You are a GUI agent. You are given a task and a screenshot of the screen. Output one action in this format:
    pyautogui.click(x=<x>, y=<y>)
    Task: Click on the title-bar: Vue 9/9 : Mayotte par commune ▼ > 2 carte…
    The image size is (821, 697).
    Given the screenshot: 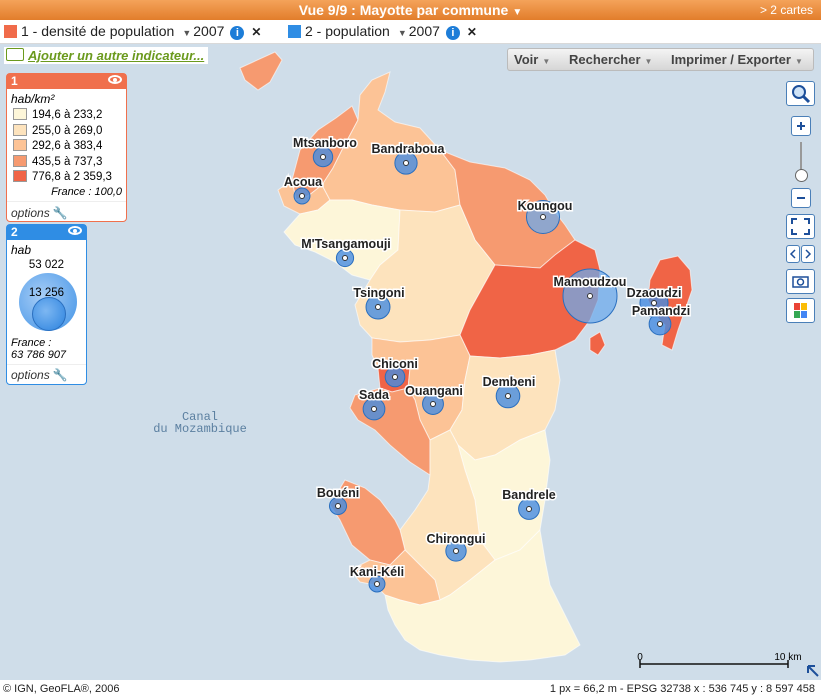 What is the action you would take?
    pyautogui.click(x=410, y=10)
    